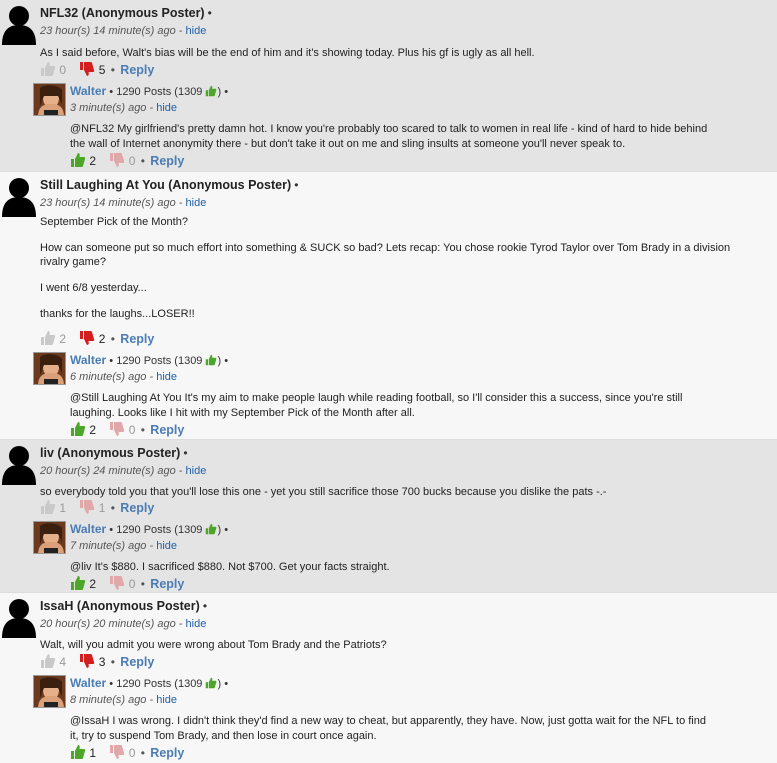 Image resolution: width=777 pixels, height=763 pixels. I want to click on comment-body: September Pick of the Month?, so click(114, 222).